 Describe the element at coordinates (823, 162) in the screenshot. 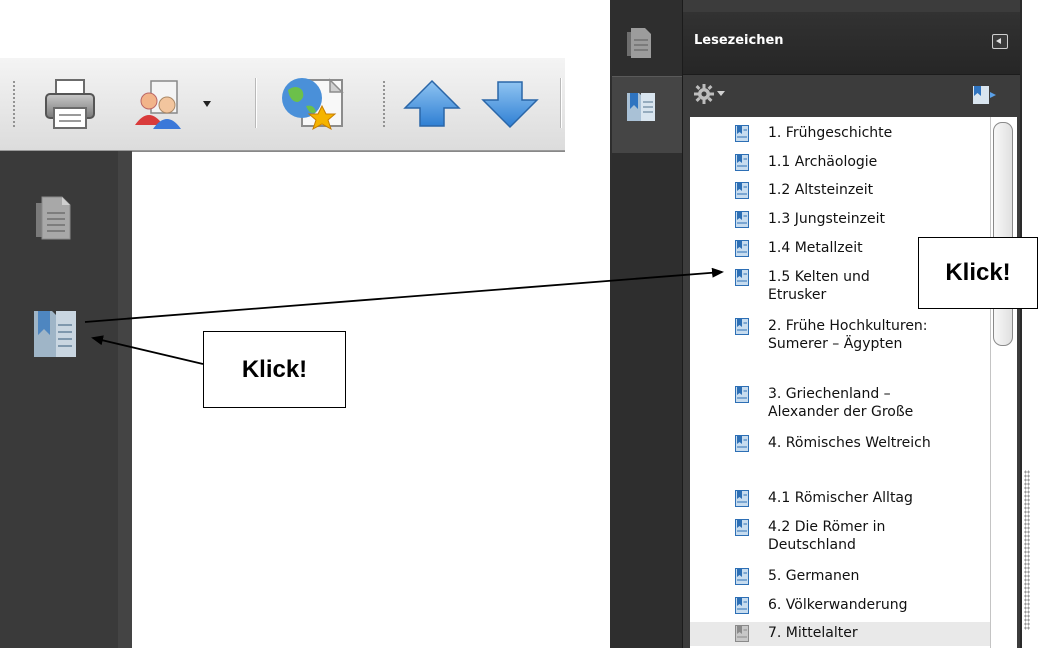

I see `bookmark-label: 1.1 Archäologie` at that location.